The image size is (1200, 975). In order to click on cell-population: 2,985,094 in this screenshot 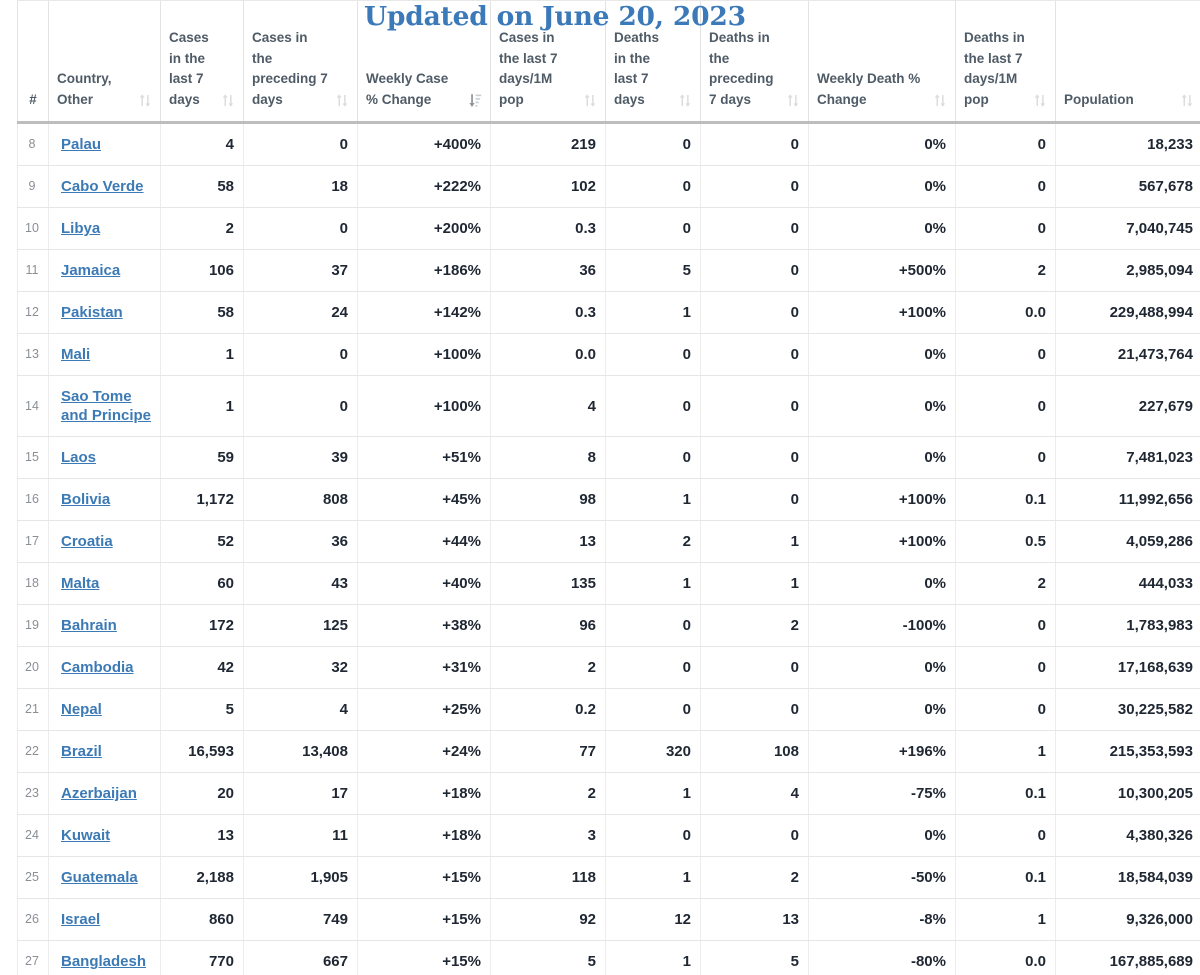, I will do `click(1127, 270)`.